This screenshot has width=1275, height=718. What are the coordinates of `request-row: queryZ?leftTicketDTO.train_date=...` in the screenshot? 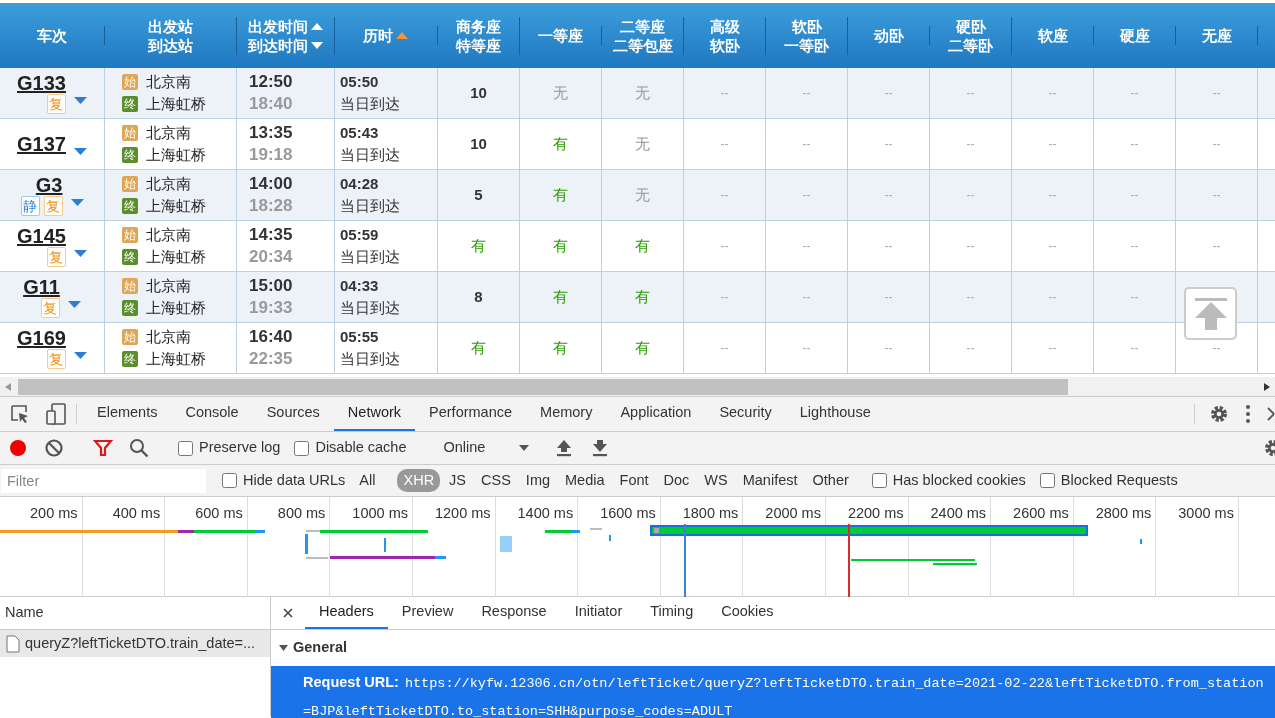 It's located at (135, 643).